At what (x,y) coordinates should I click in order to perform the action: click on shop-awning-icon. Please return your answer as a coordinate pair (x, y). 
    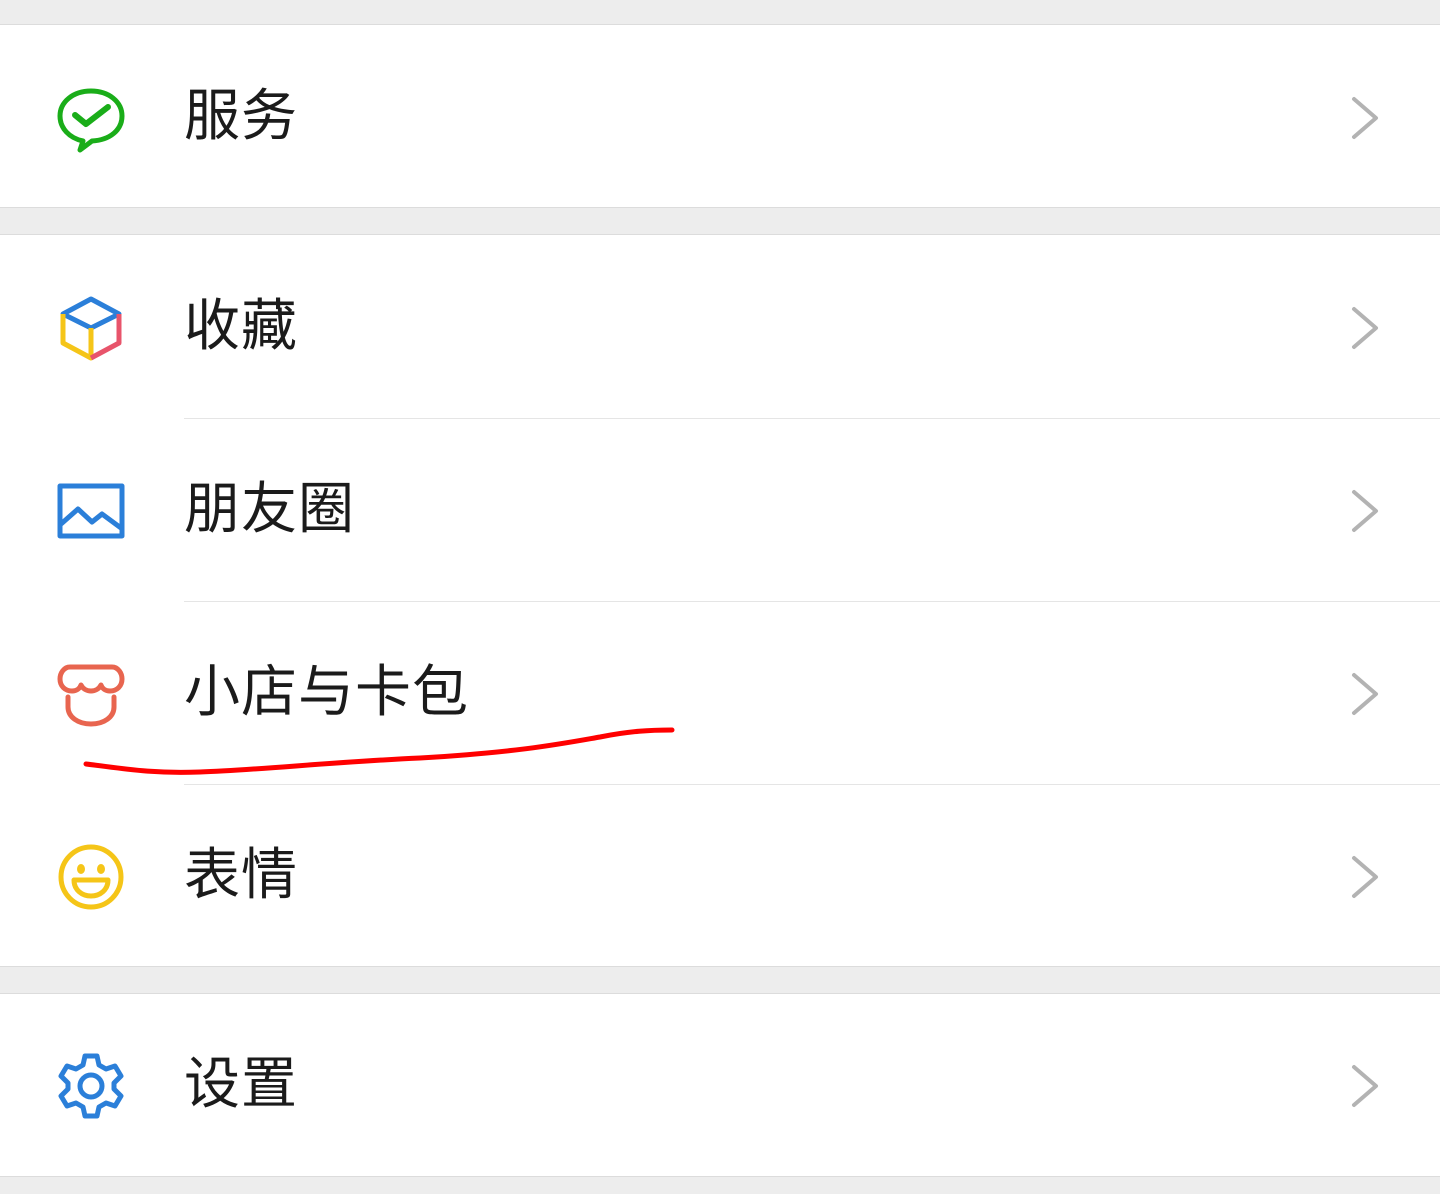
    Looking at the image, I should click on (91, 694).